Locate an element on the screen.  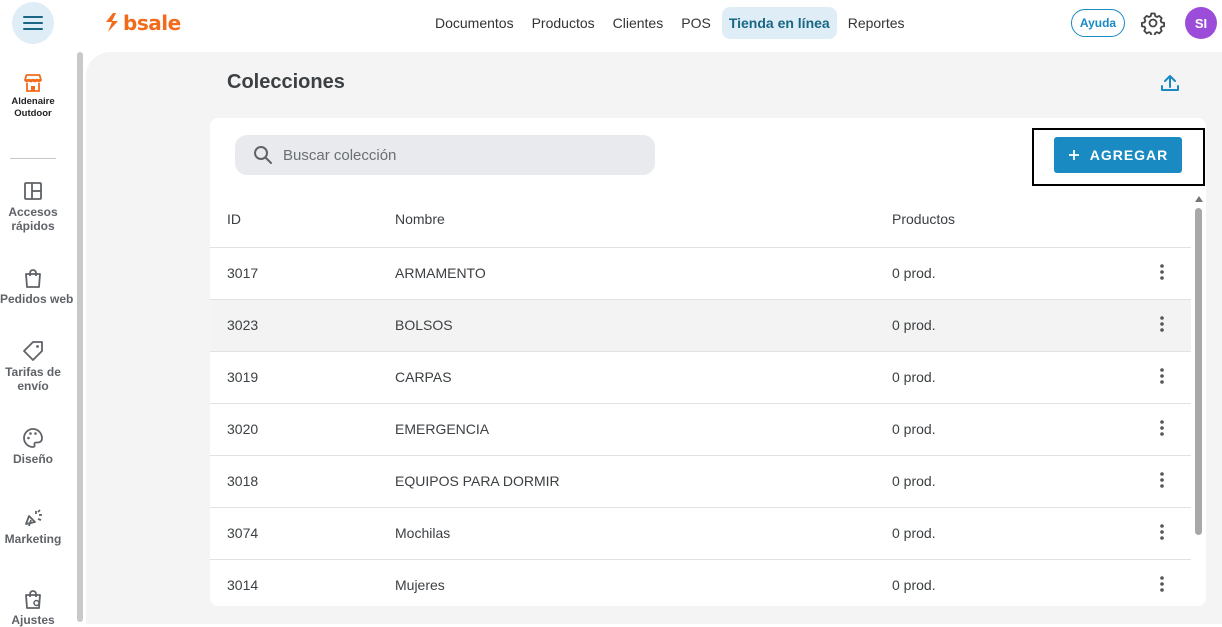
table-scrollbar is located at coordinates (1198, 371).